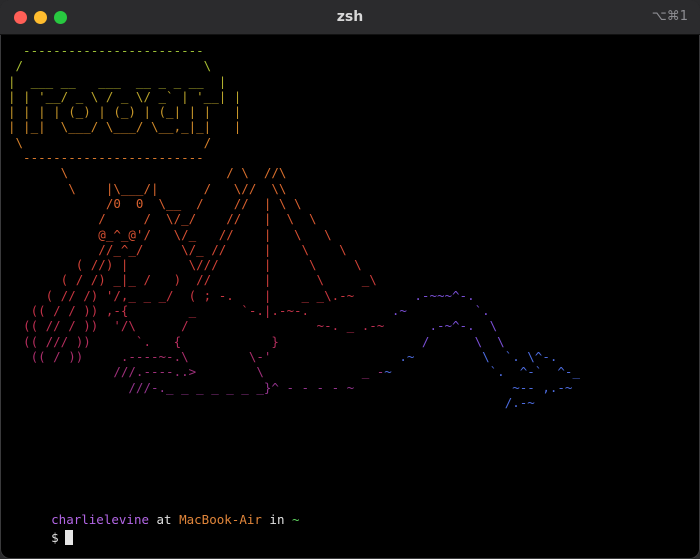 This screenshot has height=559, width=700. What do you see at coordinates (177, 249) in the screenshot?
I see `ascii-art-line: //_^_/ \/_ // | \ \` at bounding box center [177, 249].